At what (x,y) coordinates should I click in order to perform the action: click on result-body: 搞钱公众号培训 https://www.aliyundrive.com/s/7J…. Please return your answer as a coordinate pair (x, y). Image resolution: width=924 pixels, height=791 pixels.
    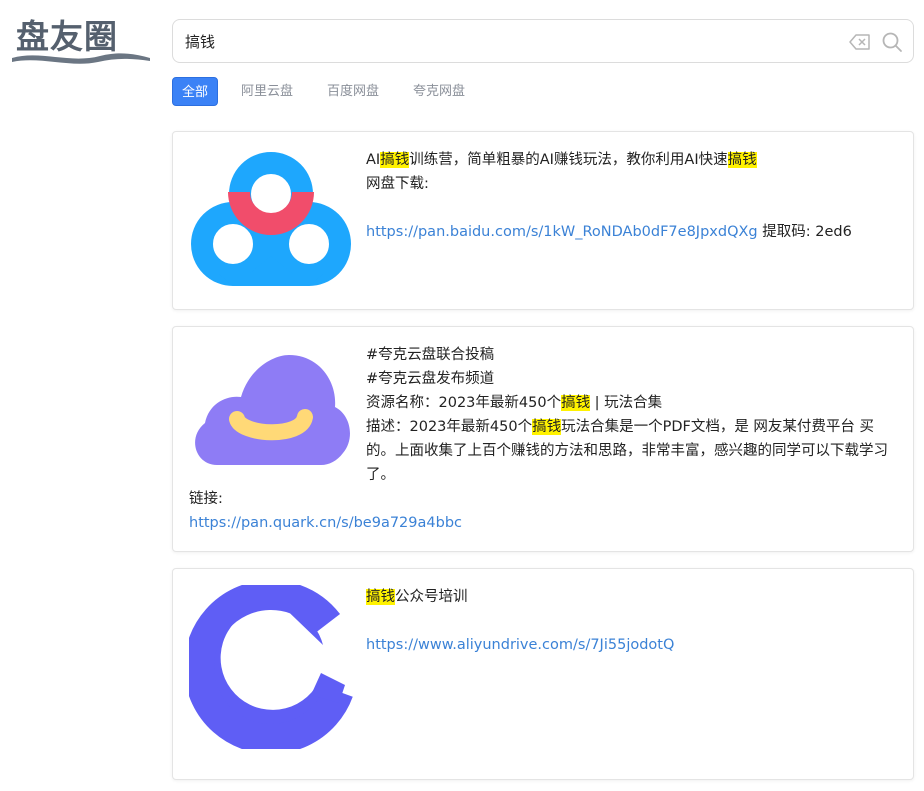
    Looking at the image, I should click on (631, 621).